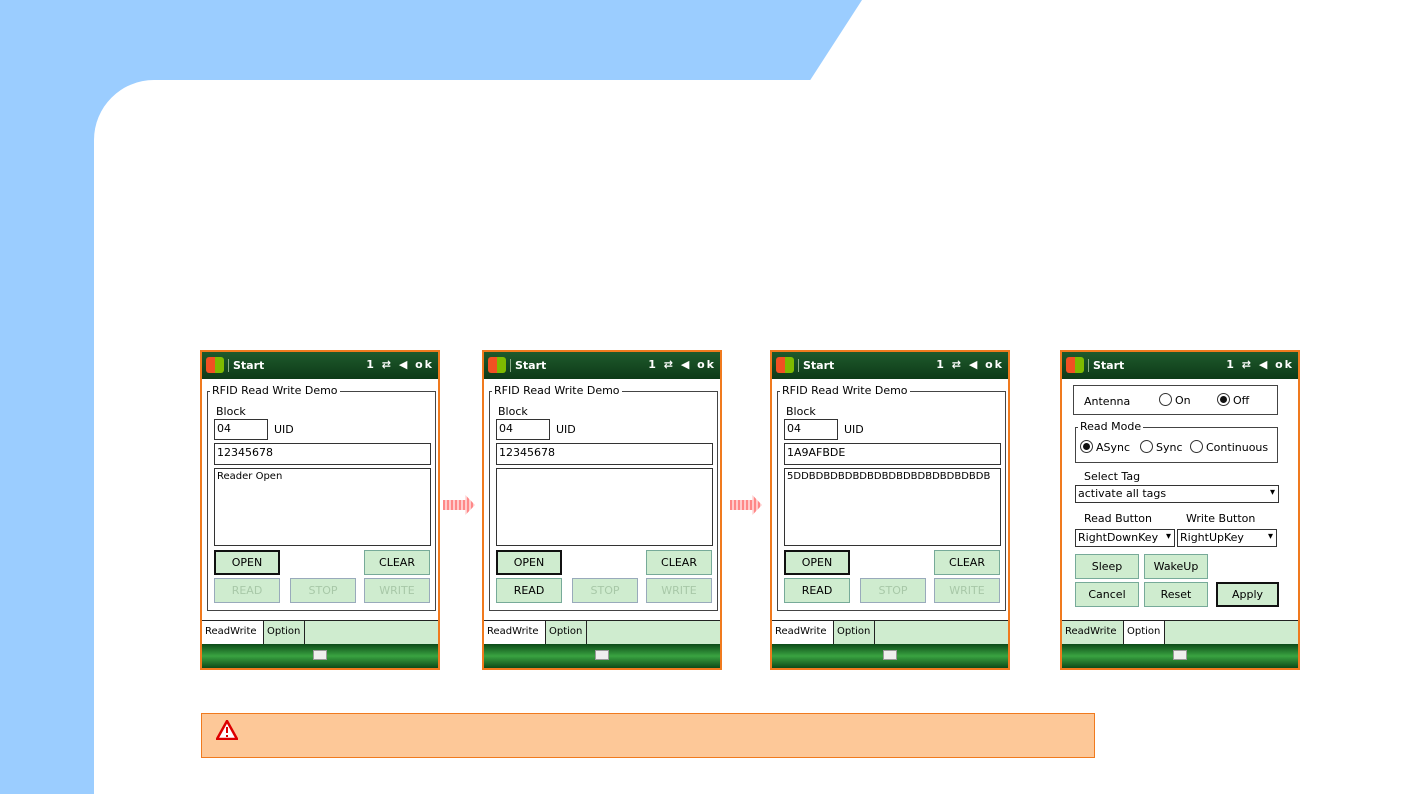 The width and height of the screenshot is (1416, 794). What do you see at coordinates (1107, 401) in the screenshot?
I see `antenna-label: Antenna` at bounding box center [1107, 401].